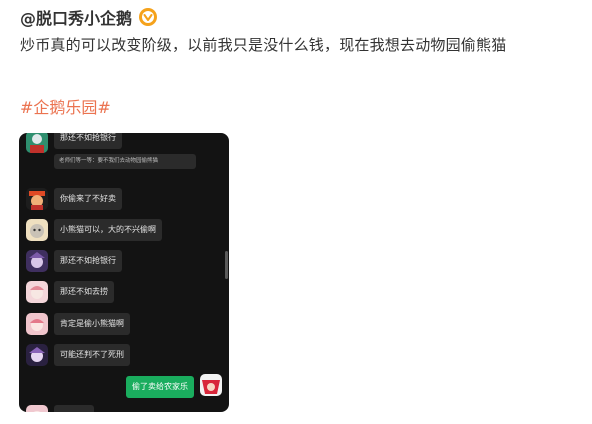 Image resolution: width=592 pixels, height=424 pixels. Describe the element at coordinates (76, 17) in the screenshot. I see `username: @脱口秀小企鹅` at that location.